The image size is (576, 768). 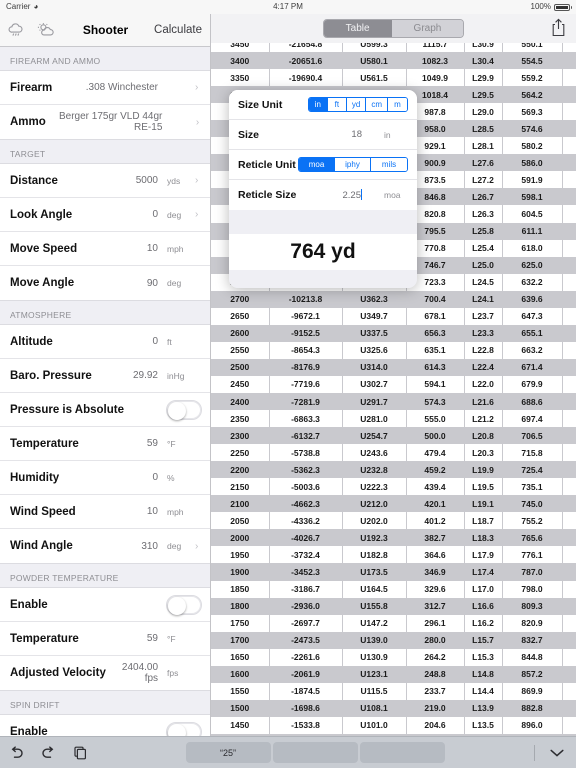 What do you see at coordinates (105, 30) in the screenshot?
I see `left-navbar: Shooter Calculate` at bounding box center [105, 30].